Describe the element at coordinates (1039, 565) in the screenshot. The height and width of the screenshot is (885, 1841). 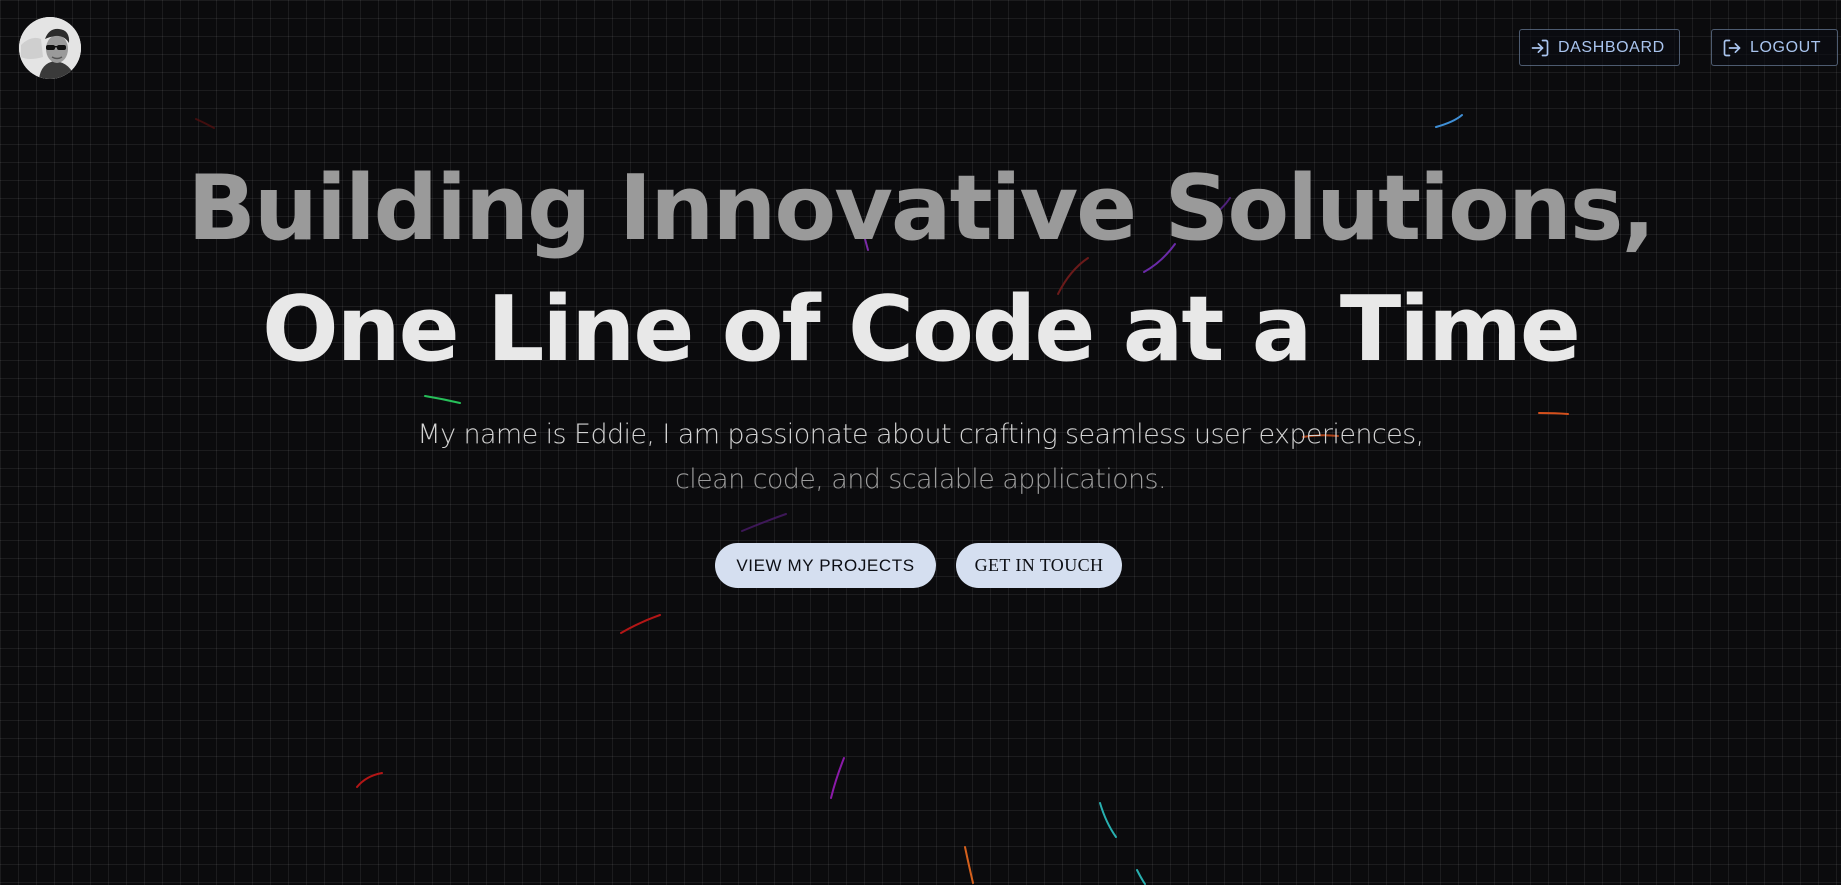
I see `get-in-touch-button: GET IN TOUCH` at that location.